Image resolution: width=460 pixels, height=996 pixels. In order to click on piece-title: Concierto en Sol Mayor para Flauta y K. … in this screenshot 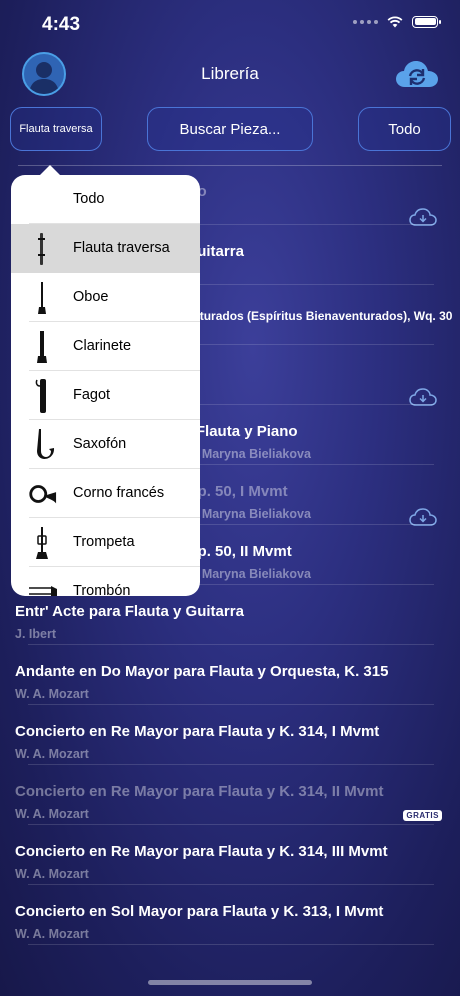, I will do `click(199, 911)`.